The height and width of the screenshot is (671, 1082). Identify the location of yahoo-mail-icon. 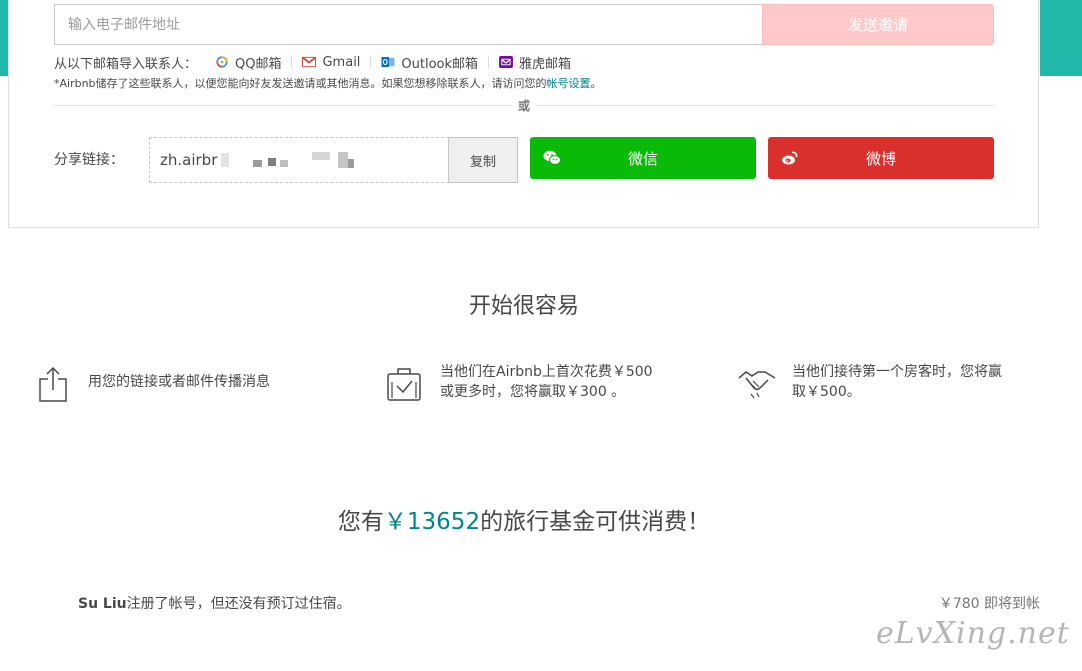
(506, 62).